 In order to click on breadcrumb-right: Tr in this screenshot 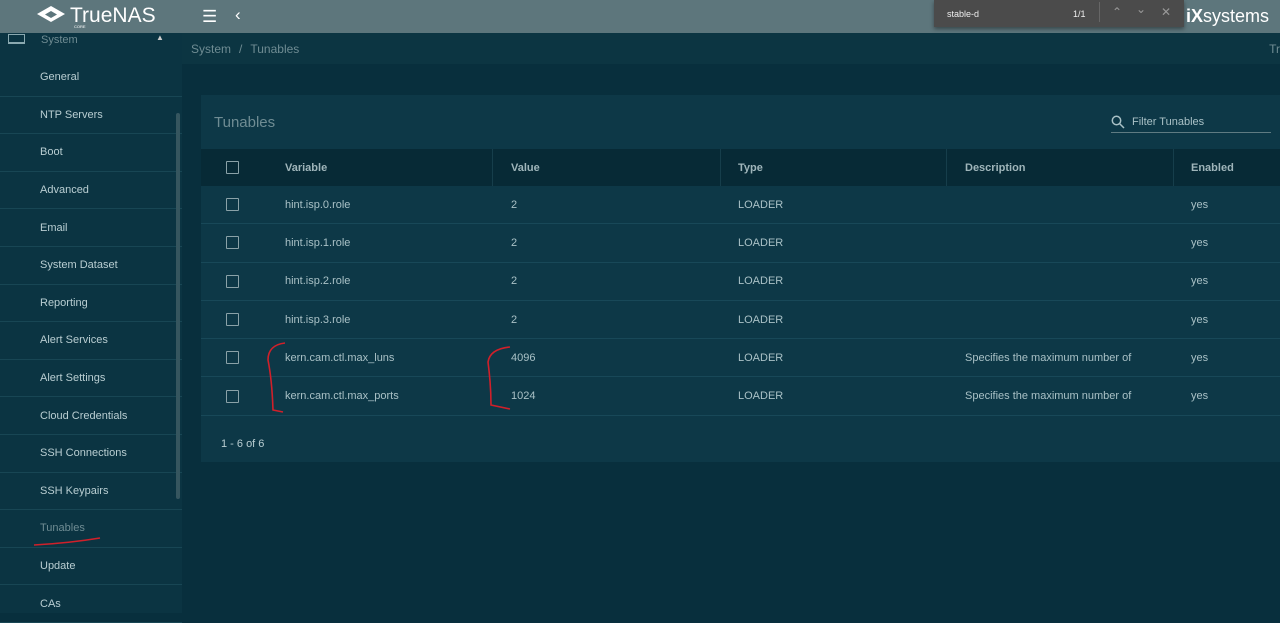, I will do `click(1274, 48)`.